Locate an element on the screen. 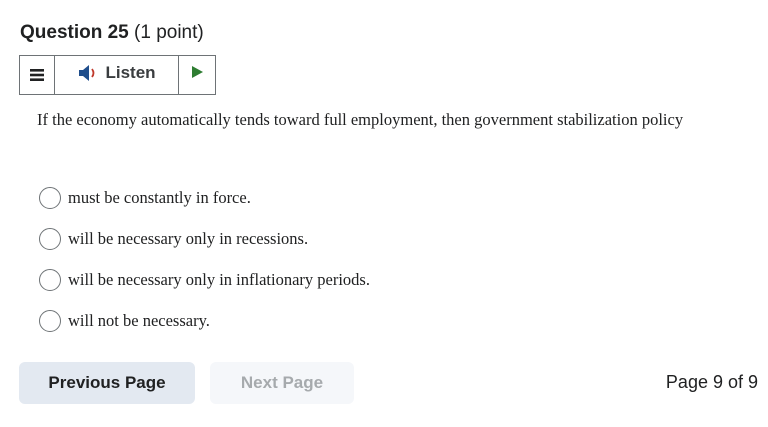 This screenshot has height=427, width=768. listen-label: Listen is located at coordinates (130, 72).